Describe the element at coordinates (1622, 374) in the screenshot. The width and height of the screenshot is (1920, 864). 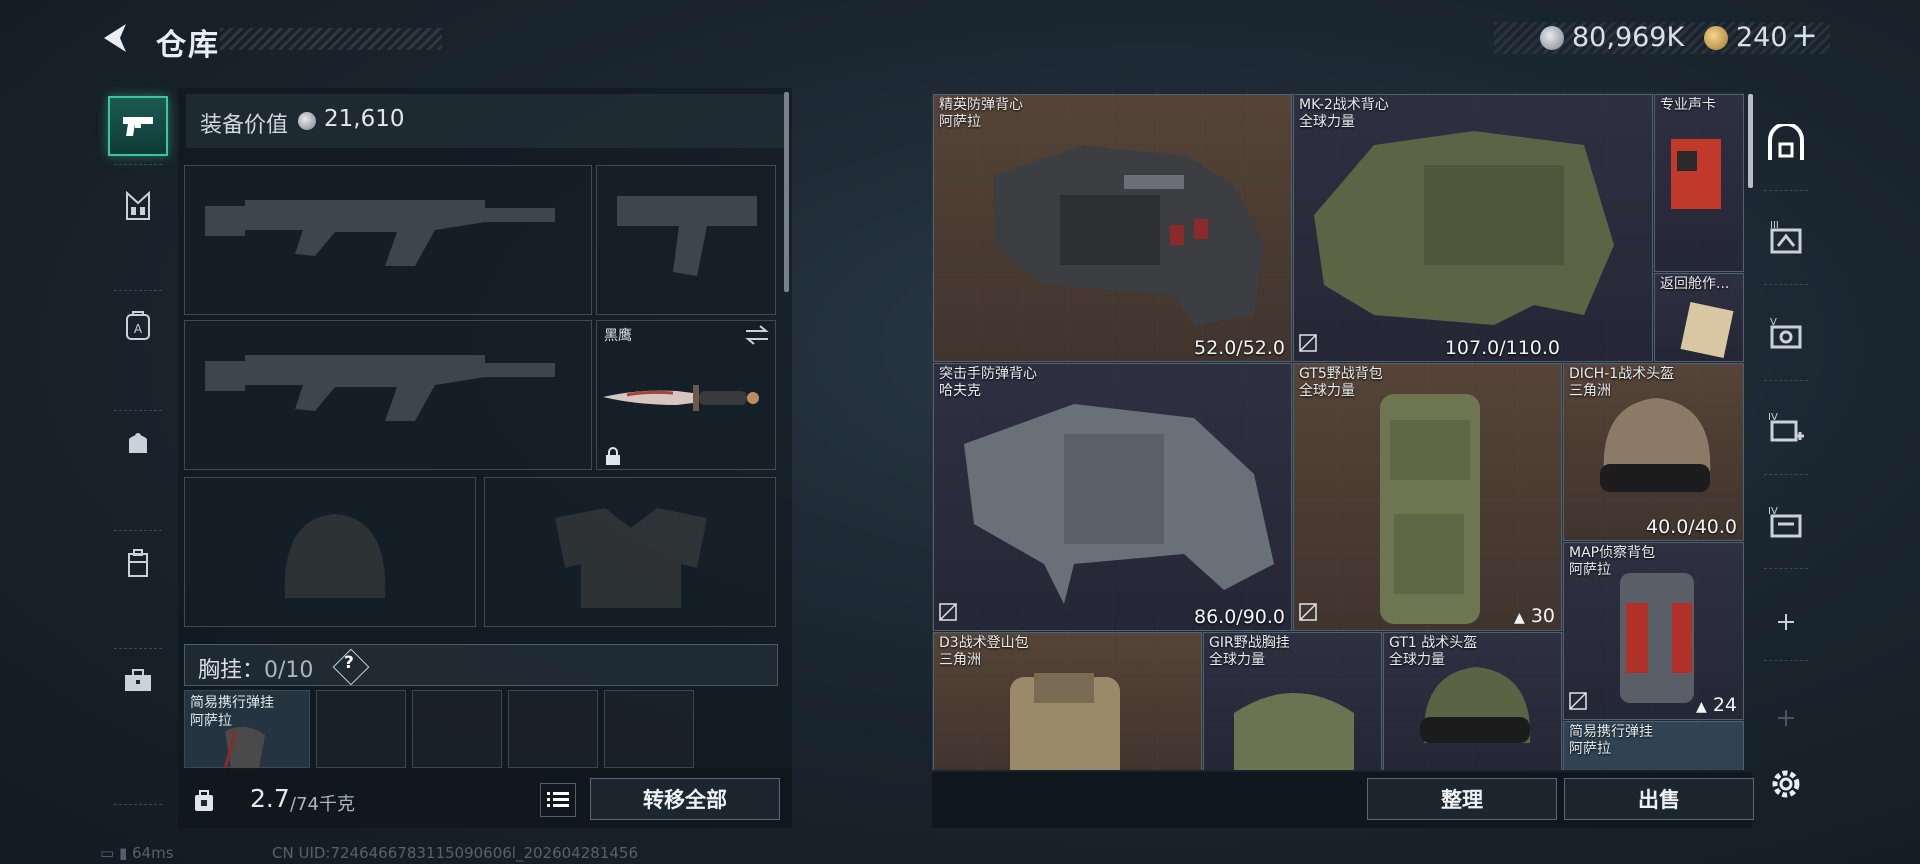
I see `item-title: DICH-1战术头盔` at that location.